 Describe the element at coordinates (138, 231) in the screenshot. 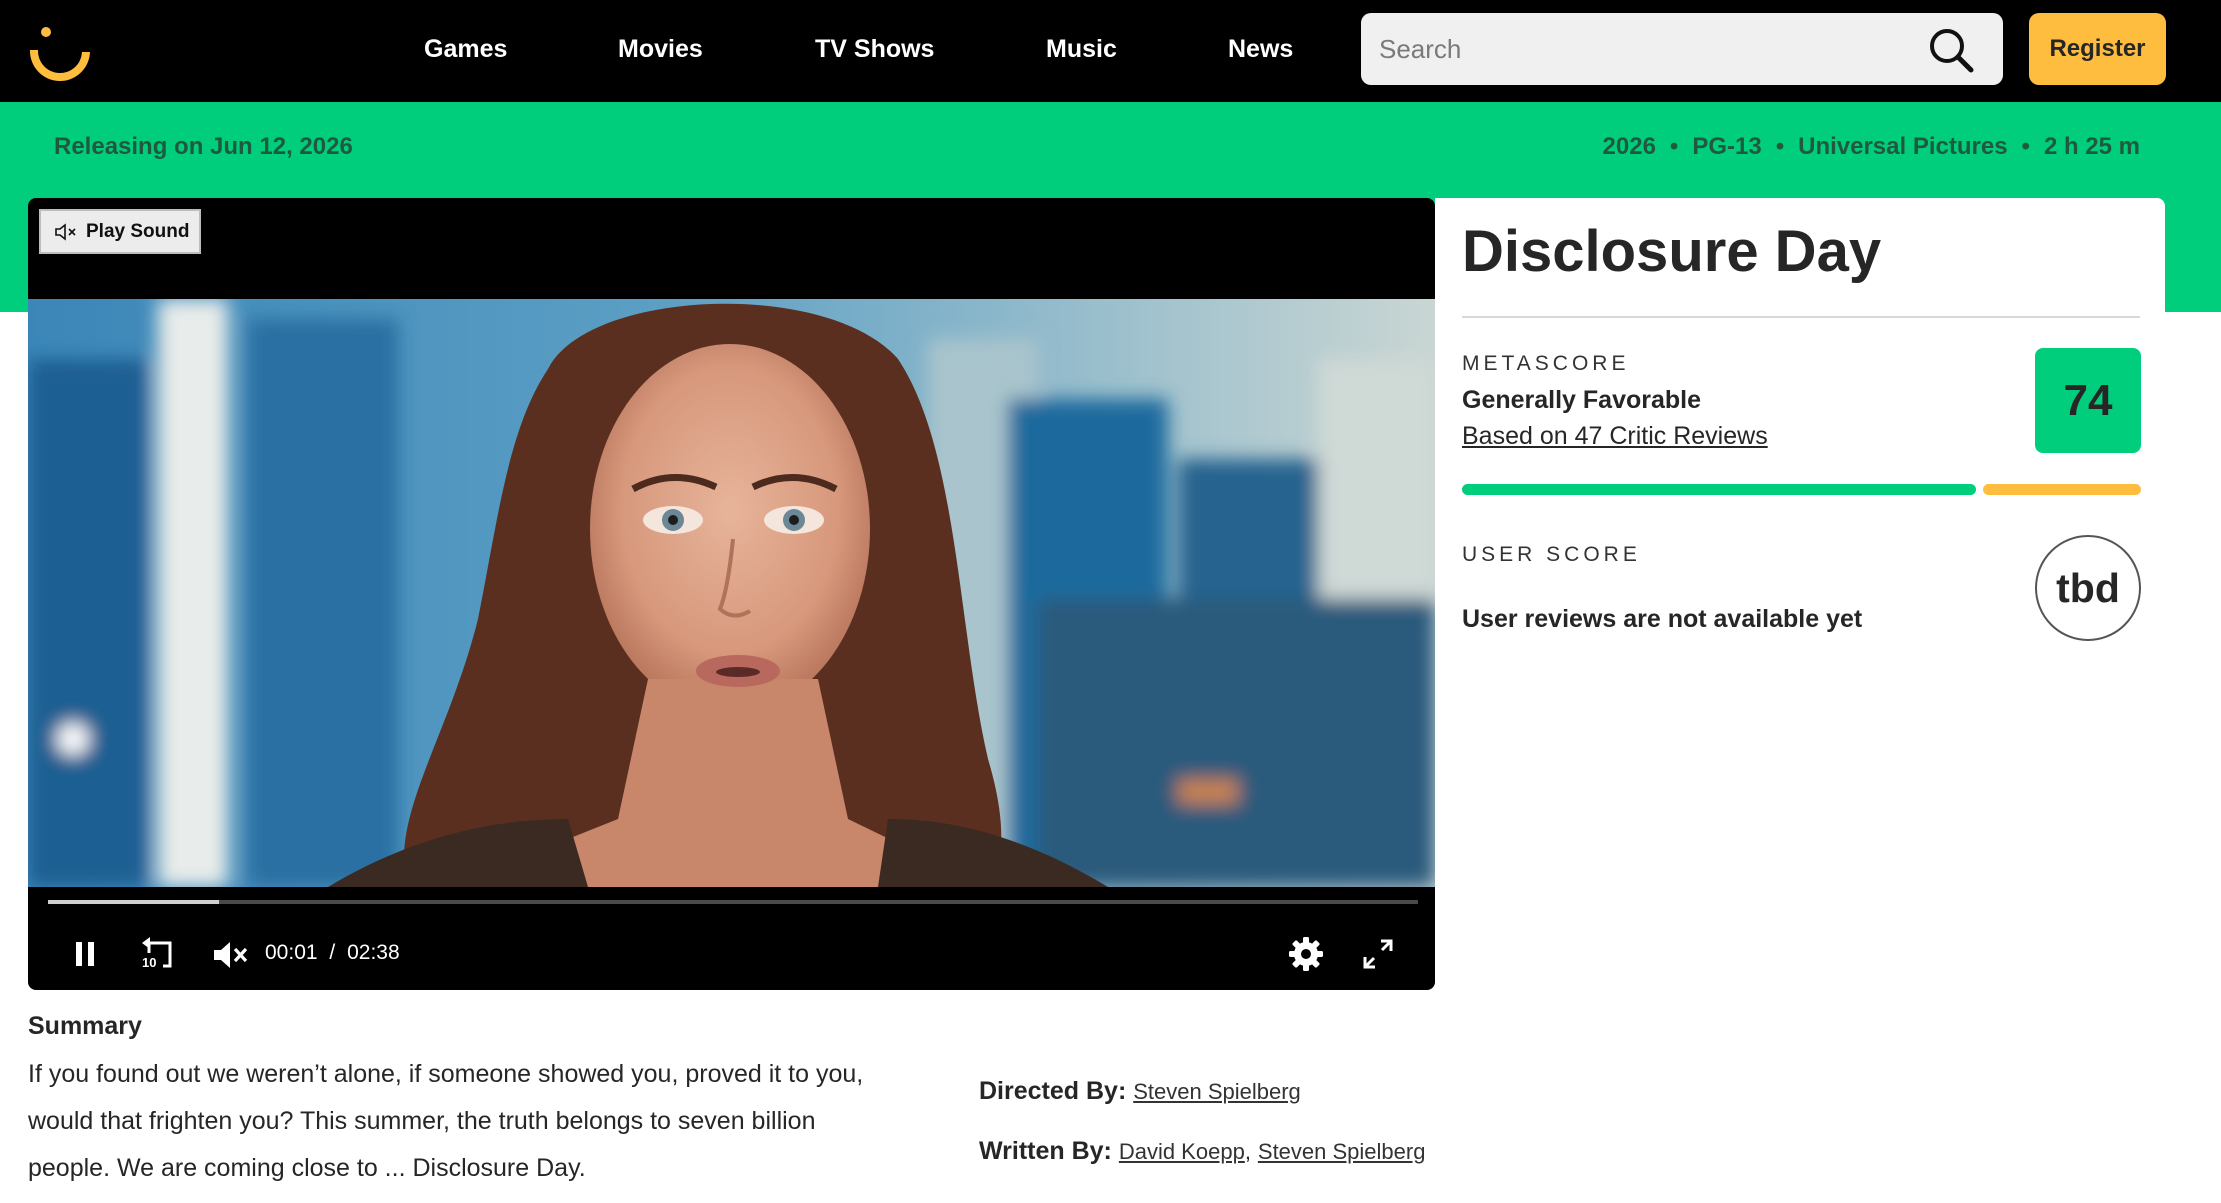

I see `play-sound-label: Play Sound` at that location.